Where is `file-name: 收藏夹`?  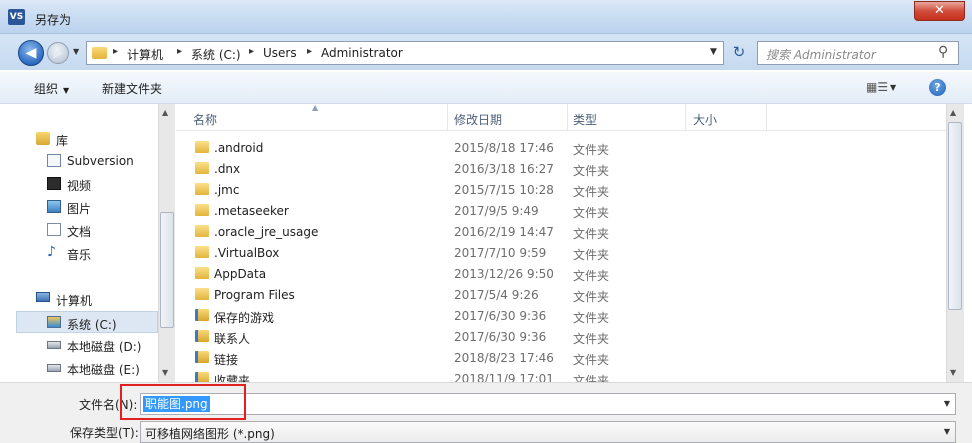
file-name: 收藏夹 is located at coordinates (232, 378).